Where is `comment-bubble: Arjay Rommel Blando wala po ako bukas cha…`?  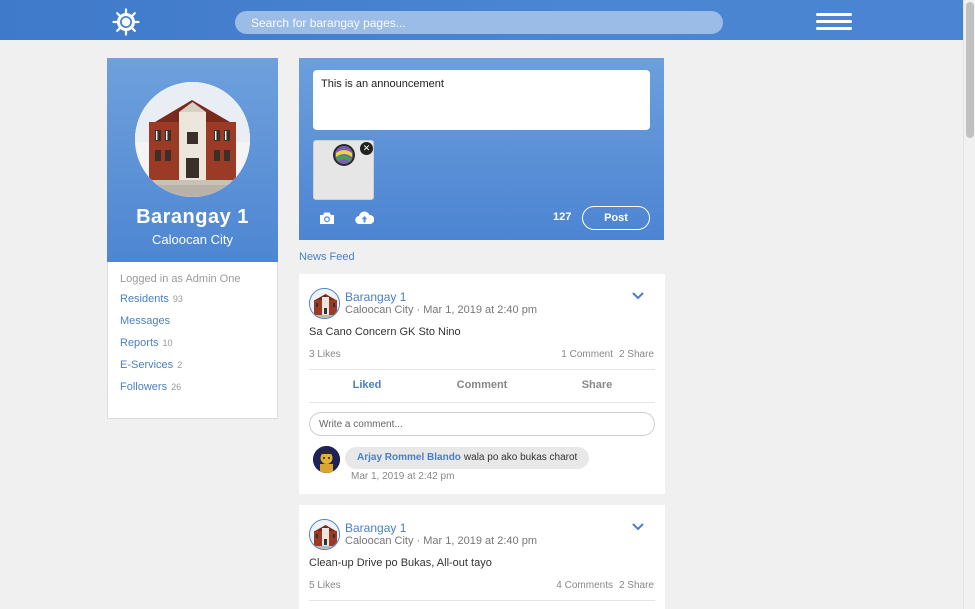 comment-bubble: Arjay Rommel Blando wala po ako bukas cha… is located at coordinates (467, 458).